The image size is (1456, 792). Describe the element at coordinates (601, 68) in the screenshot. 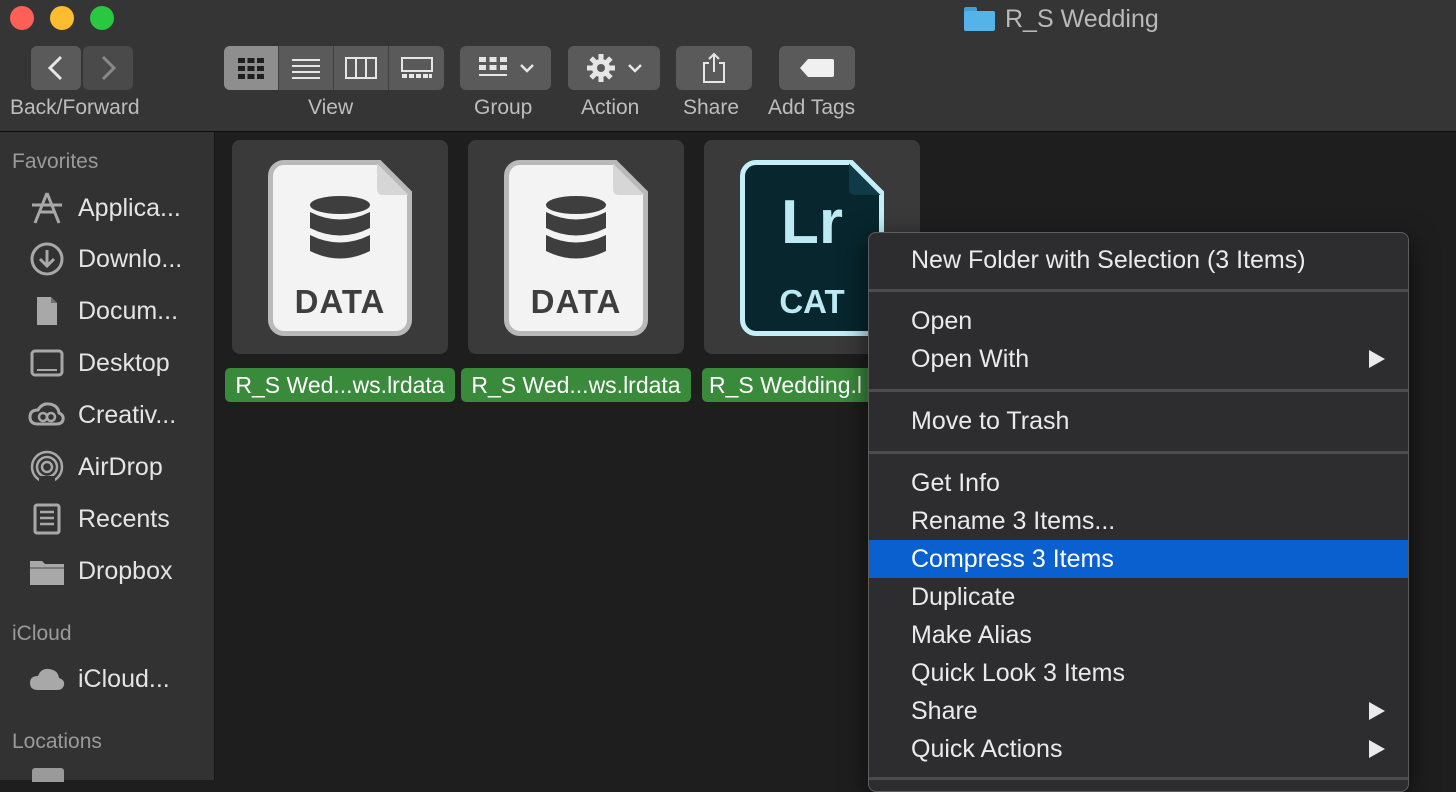

I see `gear-icon` at that location.